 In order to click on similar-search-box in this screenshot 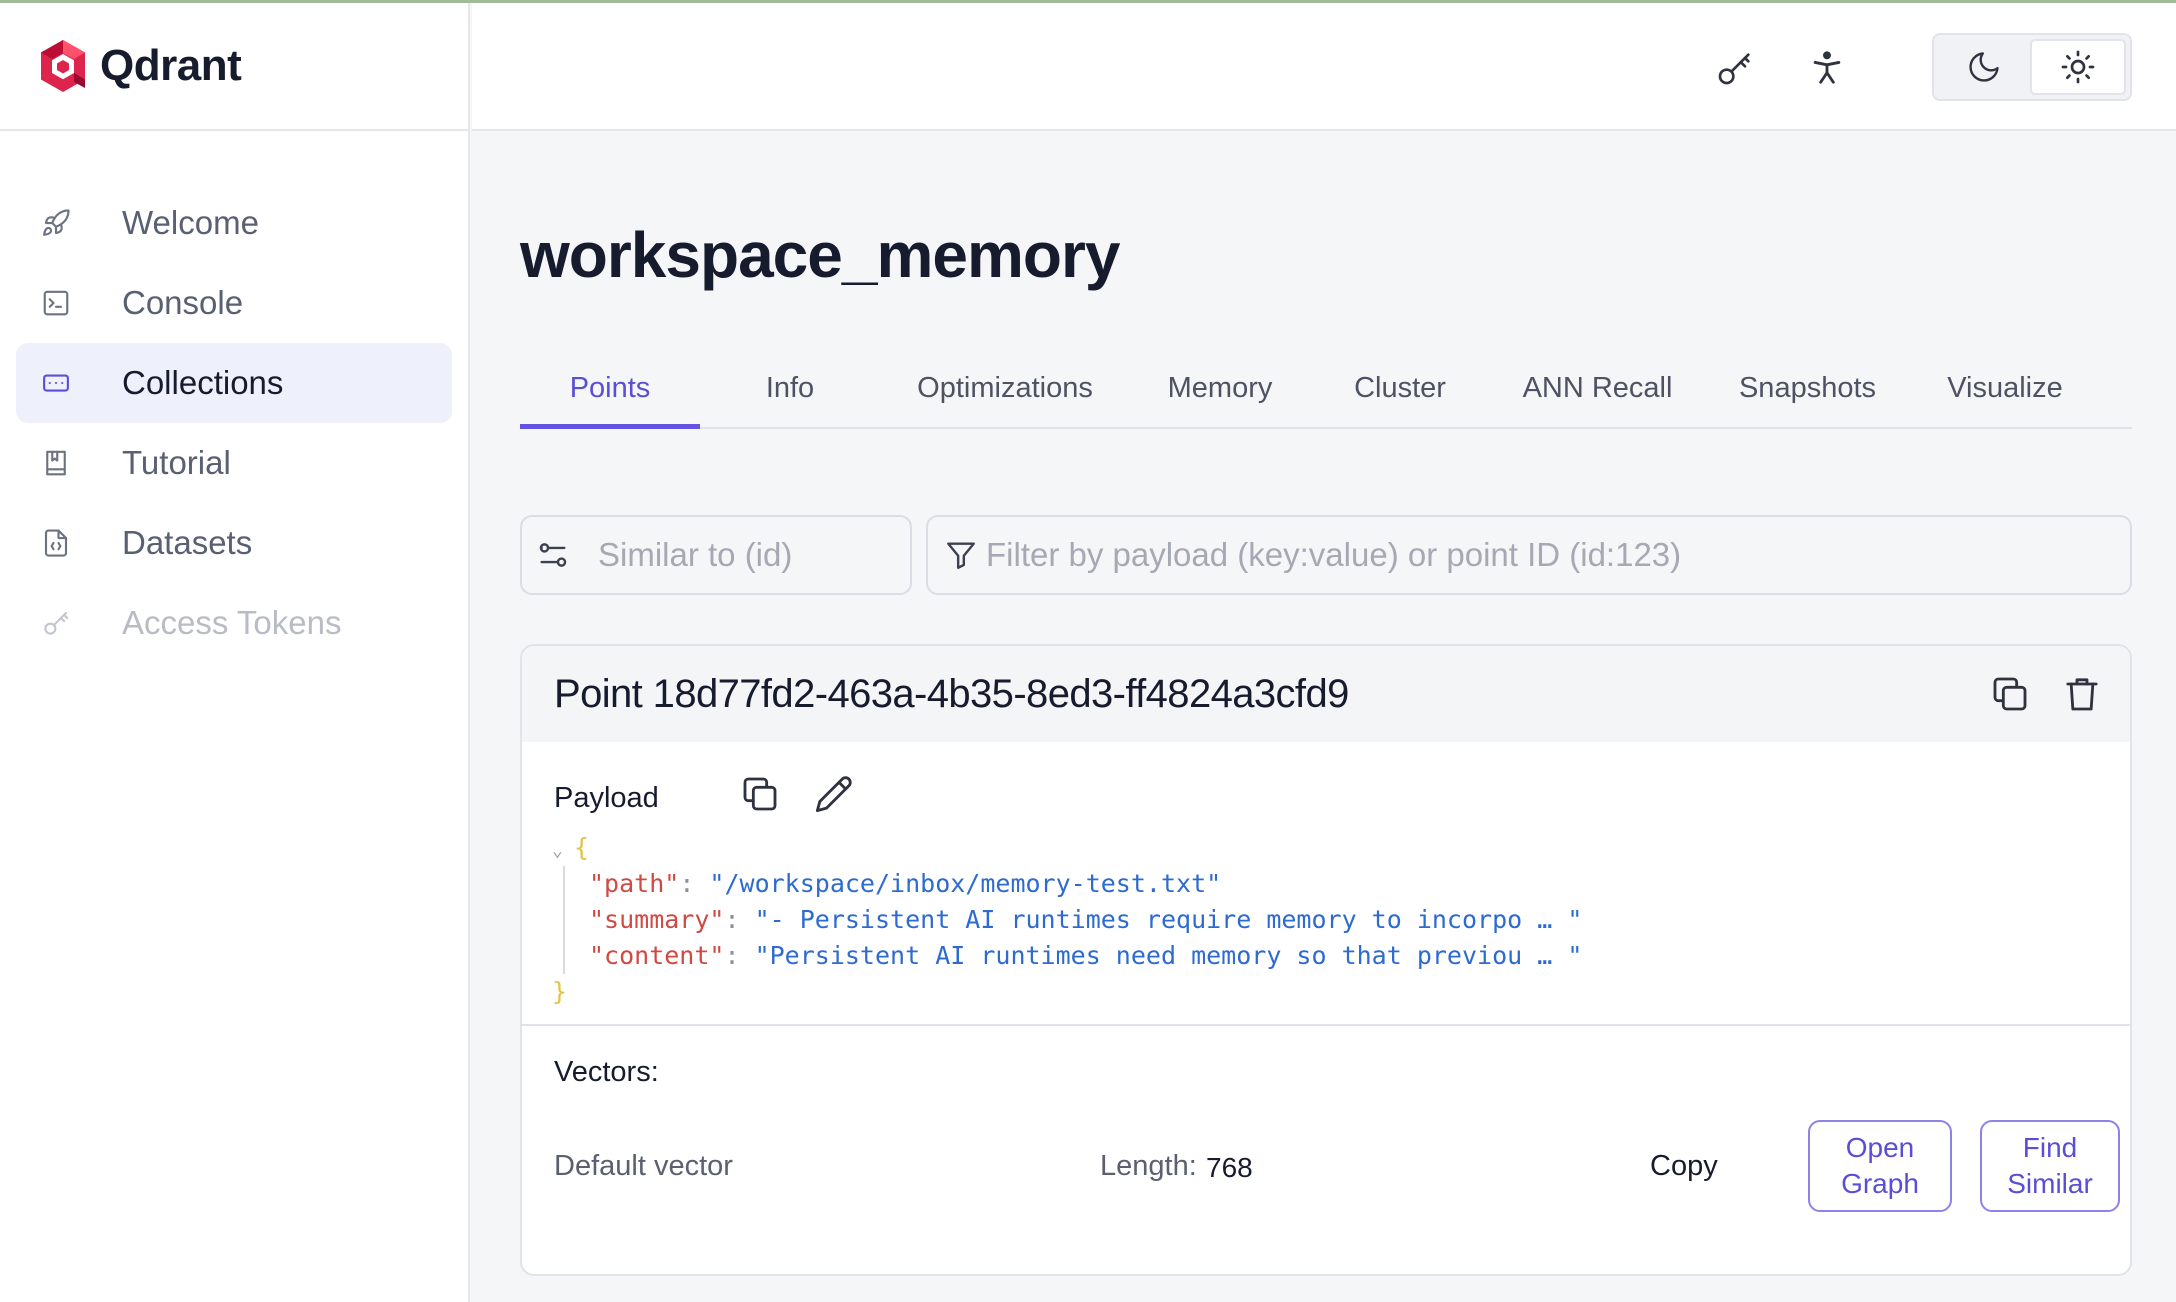, I will do `click(716, 555)`.